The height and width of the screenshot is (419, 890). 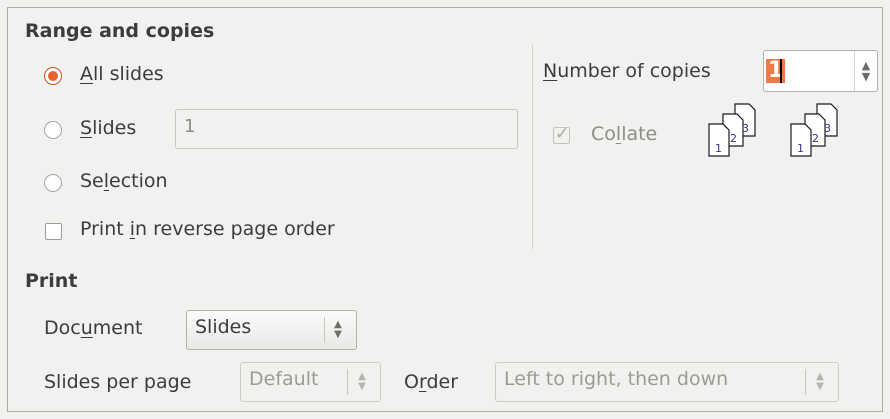 I want to click on copies-spin-arrows: ▲ ▼, so click(x=865, y=71).